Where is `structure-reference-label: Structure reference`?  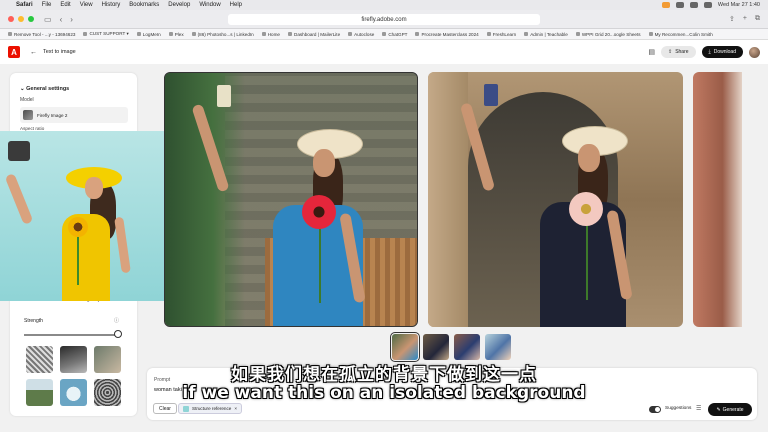
structure-reference-label: Structure reference is located at coordinates (212, 408).